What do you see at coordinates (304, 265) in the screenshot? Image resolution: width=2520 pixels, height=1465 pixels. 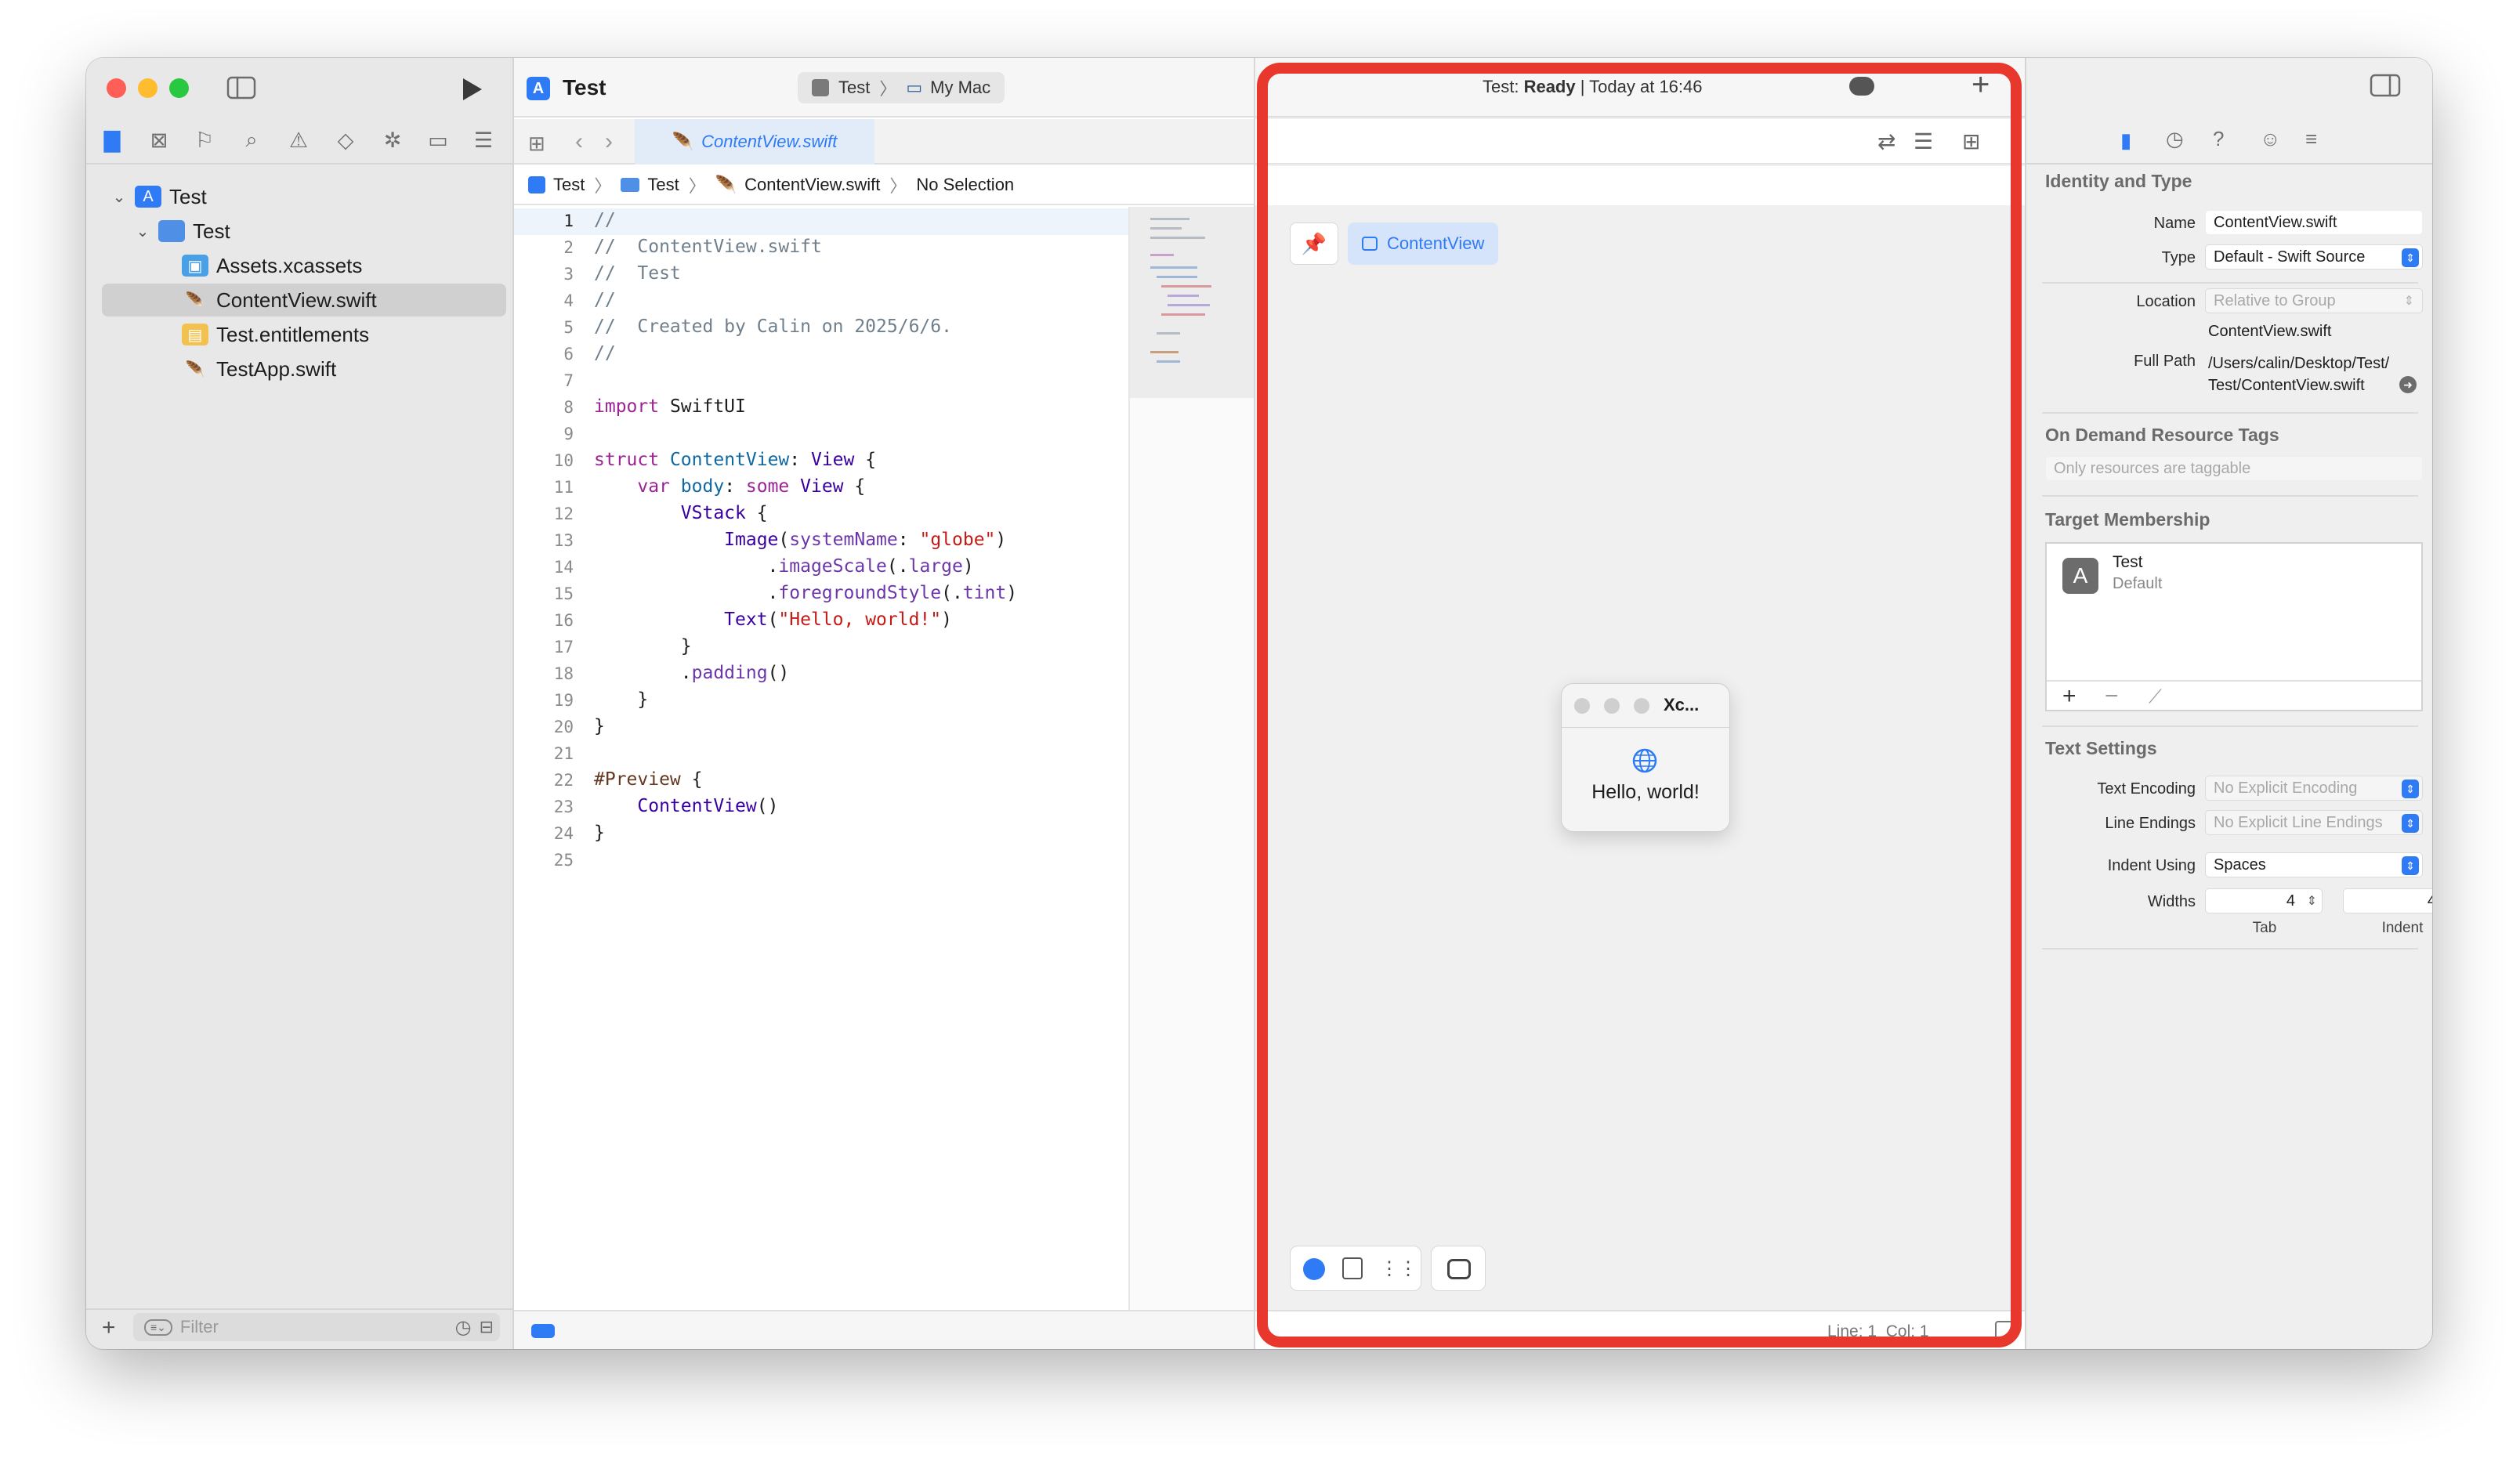 I see `tree-item: ▣ Assets.xcassets` at bounding box center [304, 265].